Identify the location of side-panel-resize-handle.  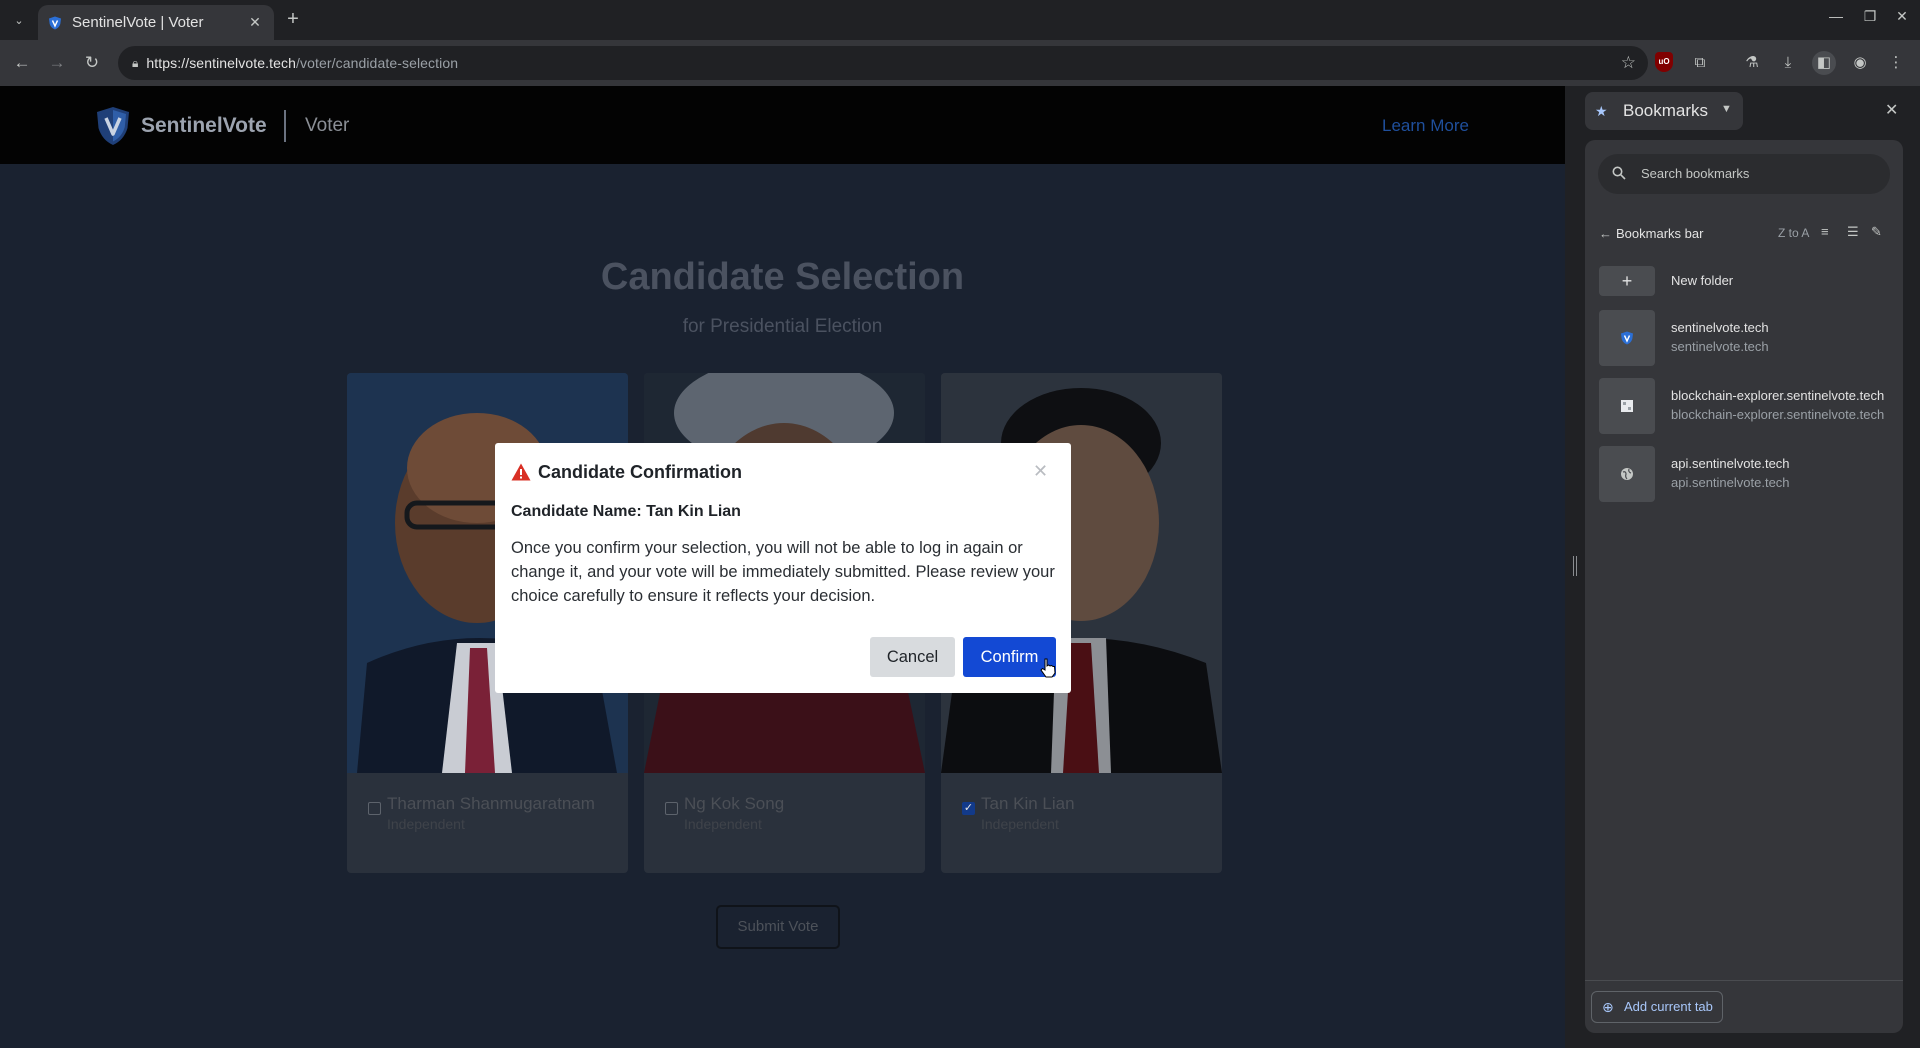
(1575, 567).